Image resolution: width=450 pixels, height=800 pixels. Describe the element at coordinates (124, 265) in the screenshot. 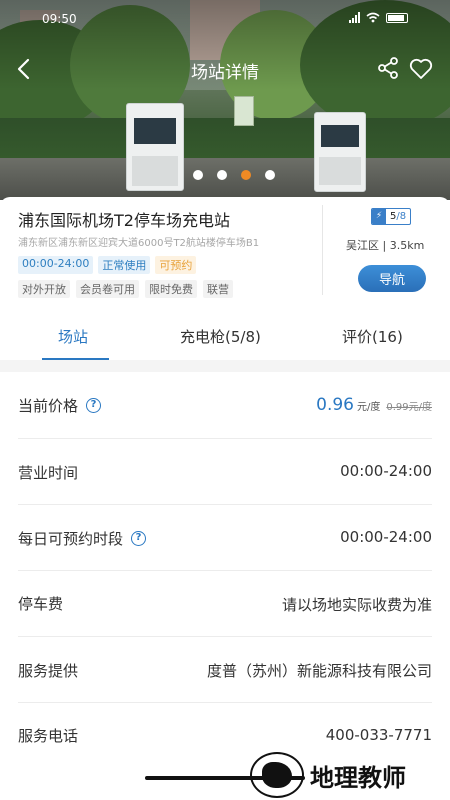

I see `tag-status: 正常使用` at that location.